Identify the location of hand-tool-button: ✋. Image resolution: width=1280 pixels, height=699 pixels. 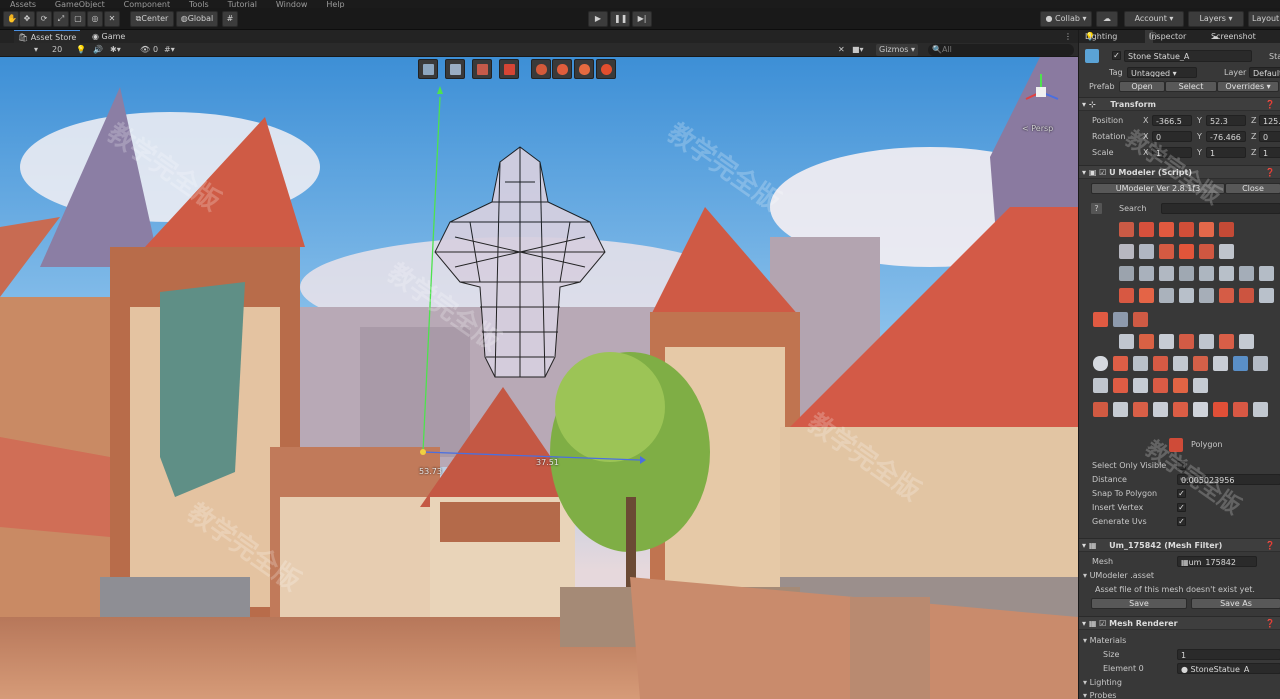
(11, 19).